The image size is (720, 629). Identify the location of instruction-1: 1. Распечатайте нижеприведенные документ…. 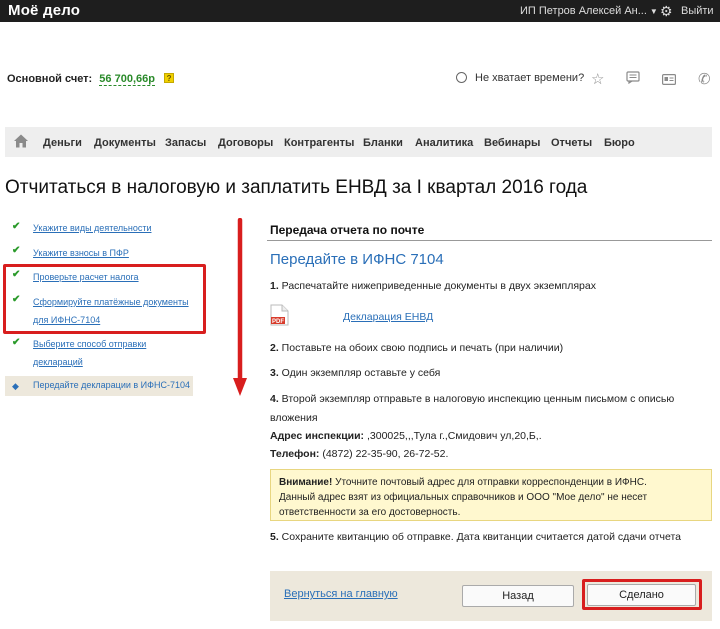
(433, 286).